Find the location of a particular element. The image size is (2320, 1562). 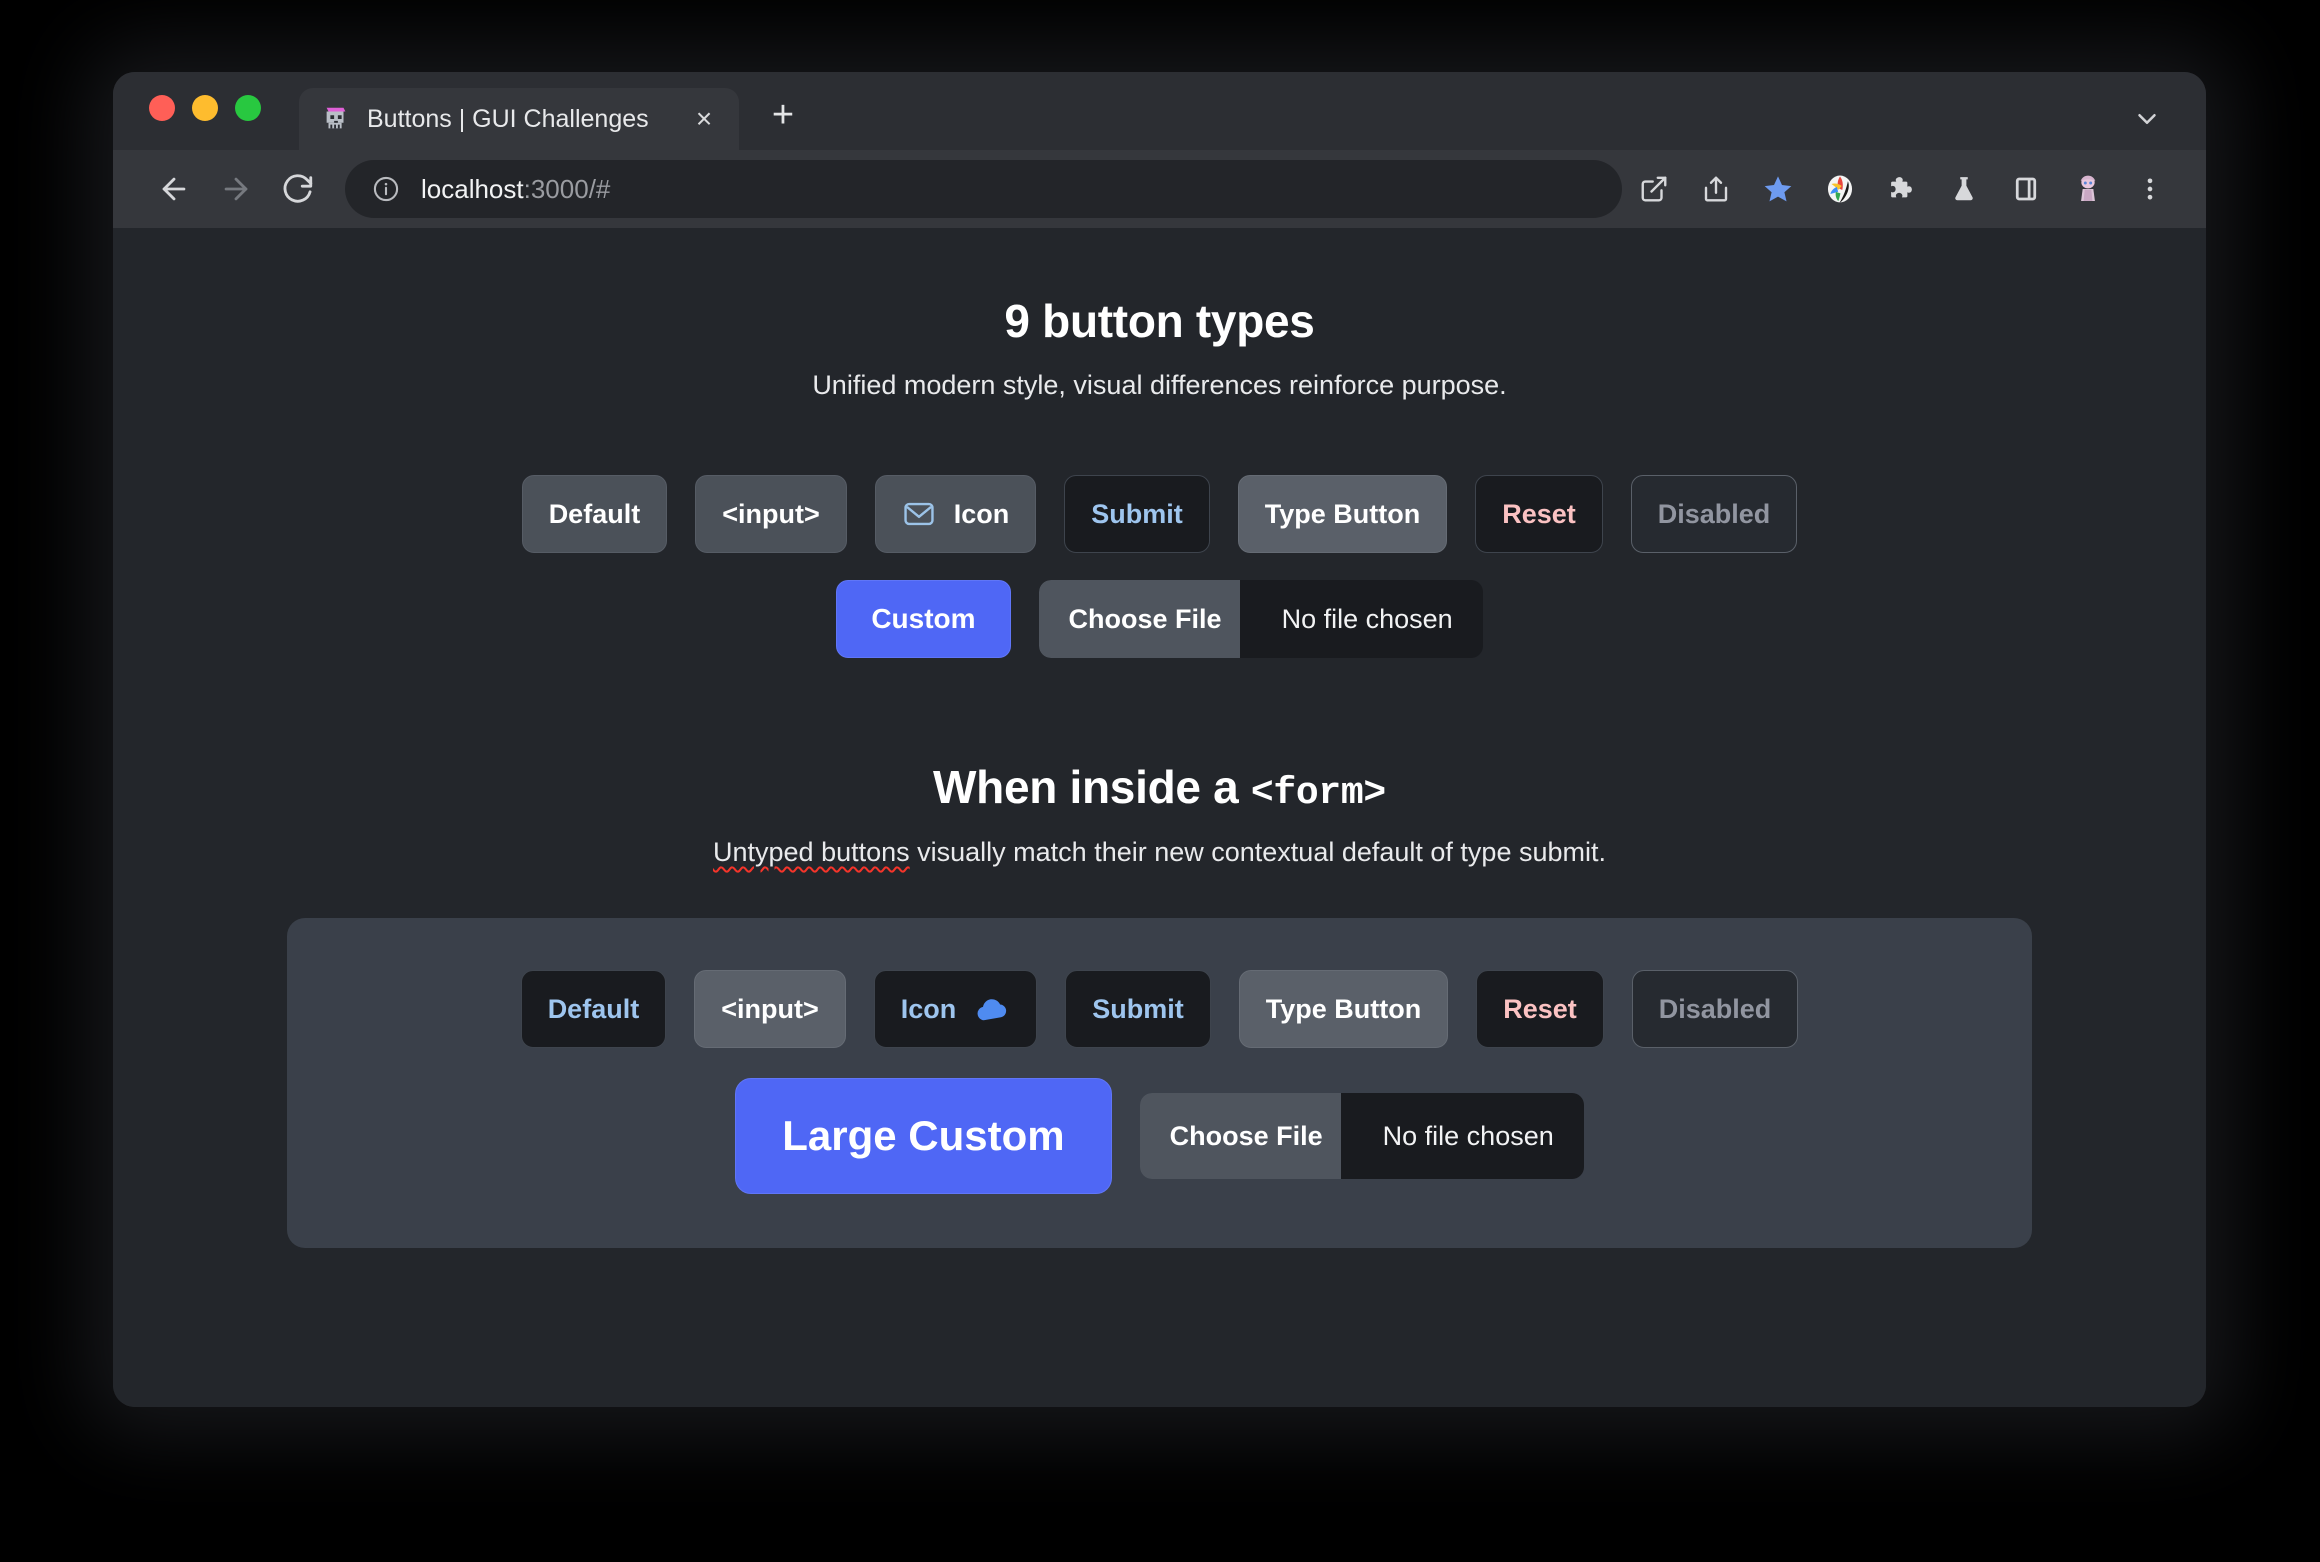

form-title-mono: <form> is located at coordinates (1318, 793).